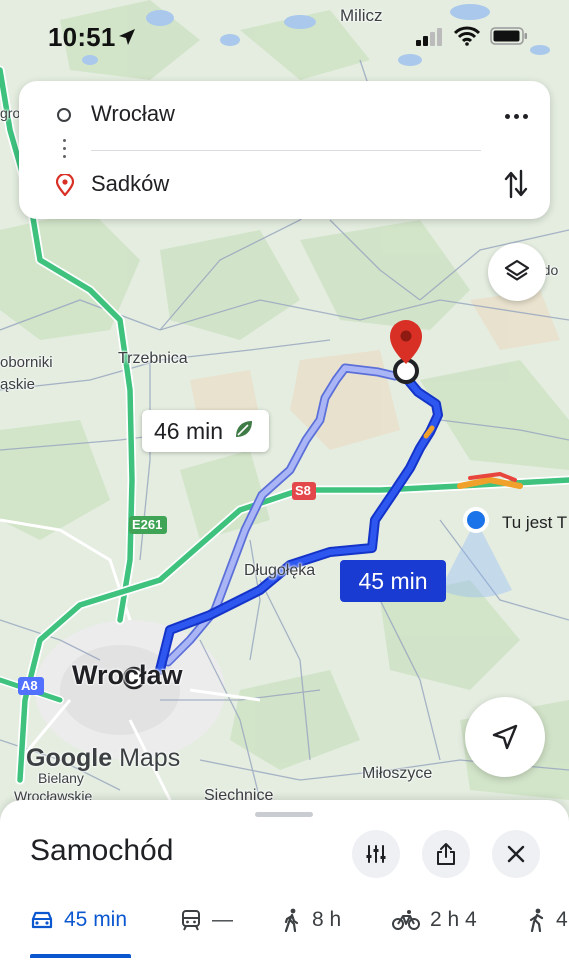  Describe the element at coordinates (327, 919) in the screenshot. I see `tab-walk-label: 8 h` at that location.